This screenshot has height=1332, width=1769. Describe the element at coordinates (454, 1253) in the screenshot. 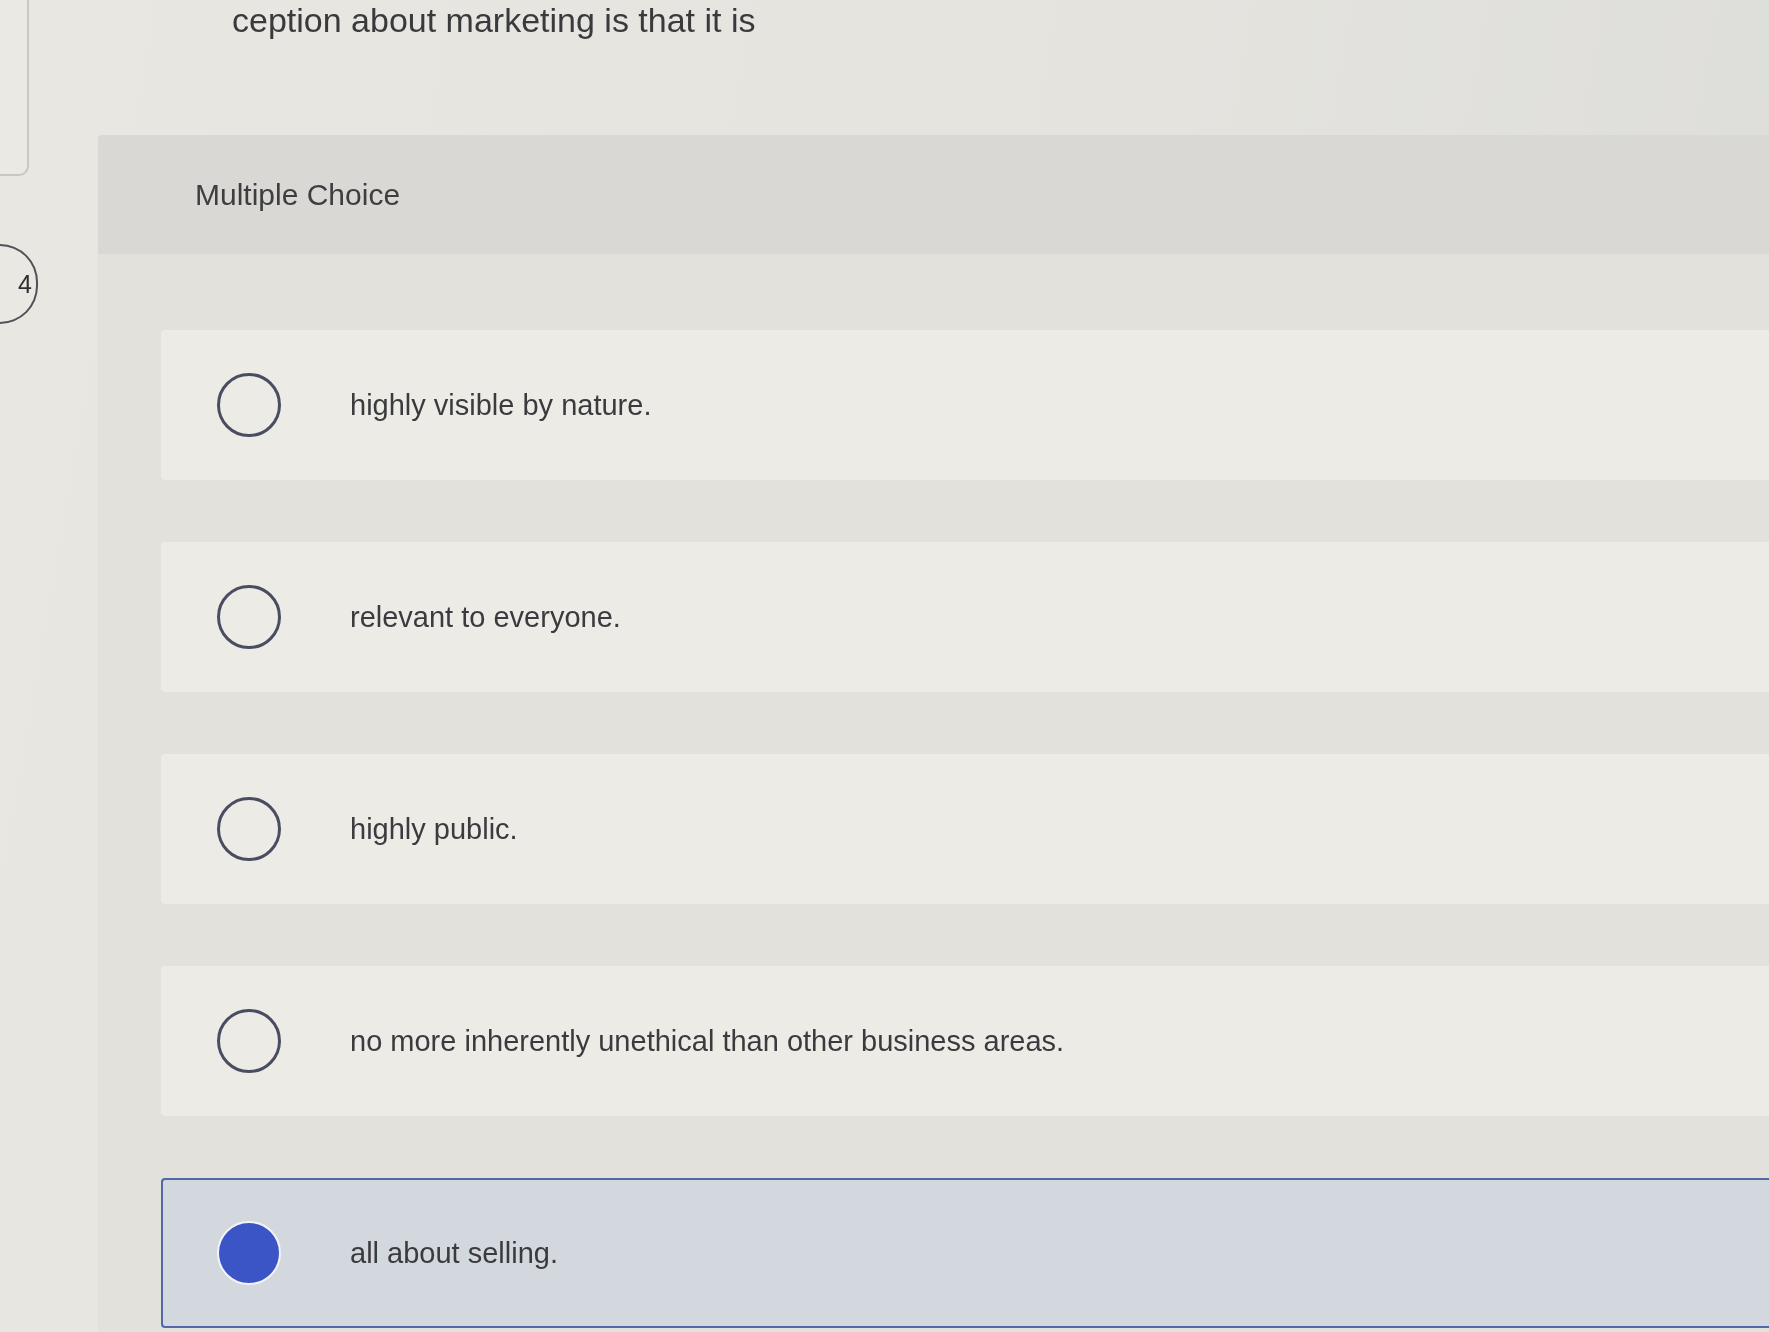

I see `option-text: all about selling.` at that location.